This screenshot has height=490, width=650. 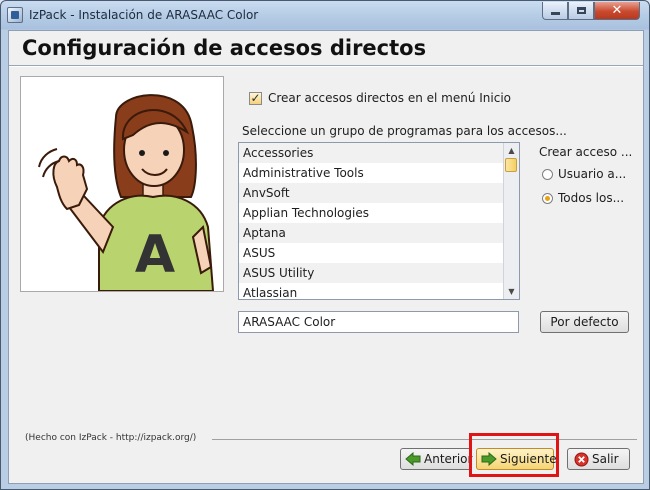 I want to click on exit-button: Salir, so click(x=598, y=459).